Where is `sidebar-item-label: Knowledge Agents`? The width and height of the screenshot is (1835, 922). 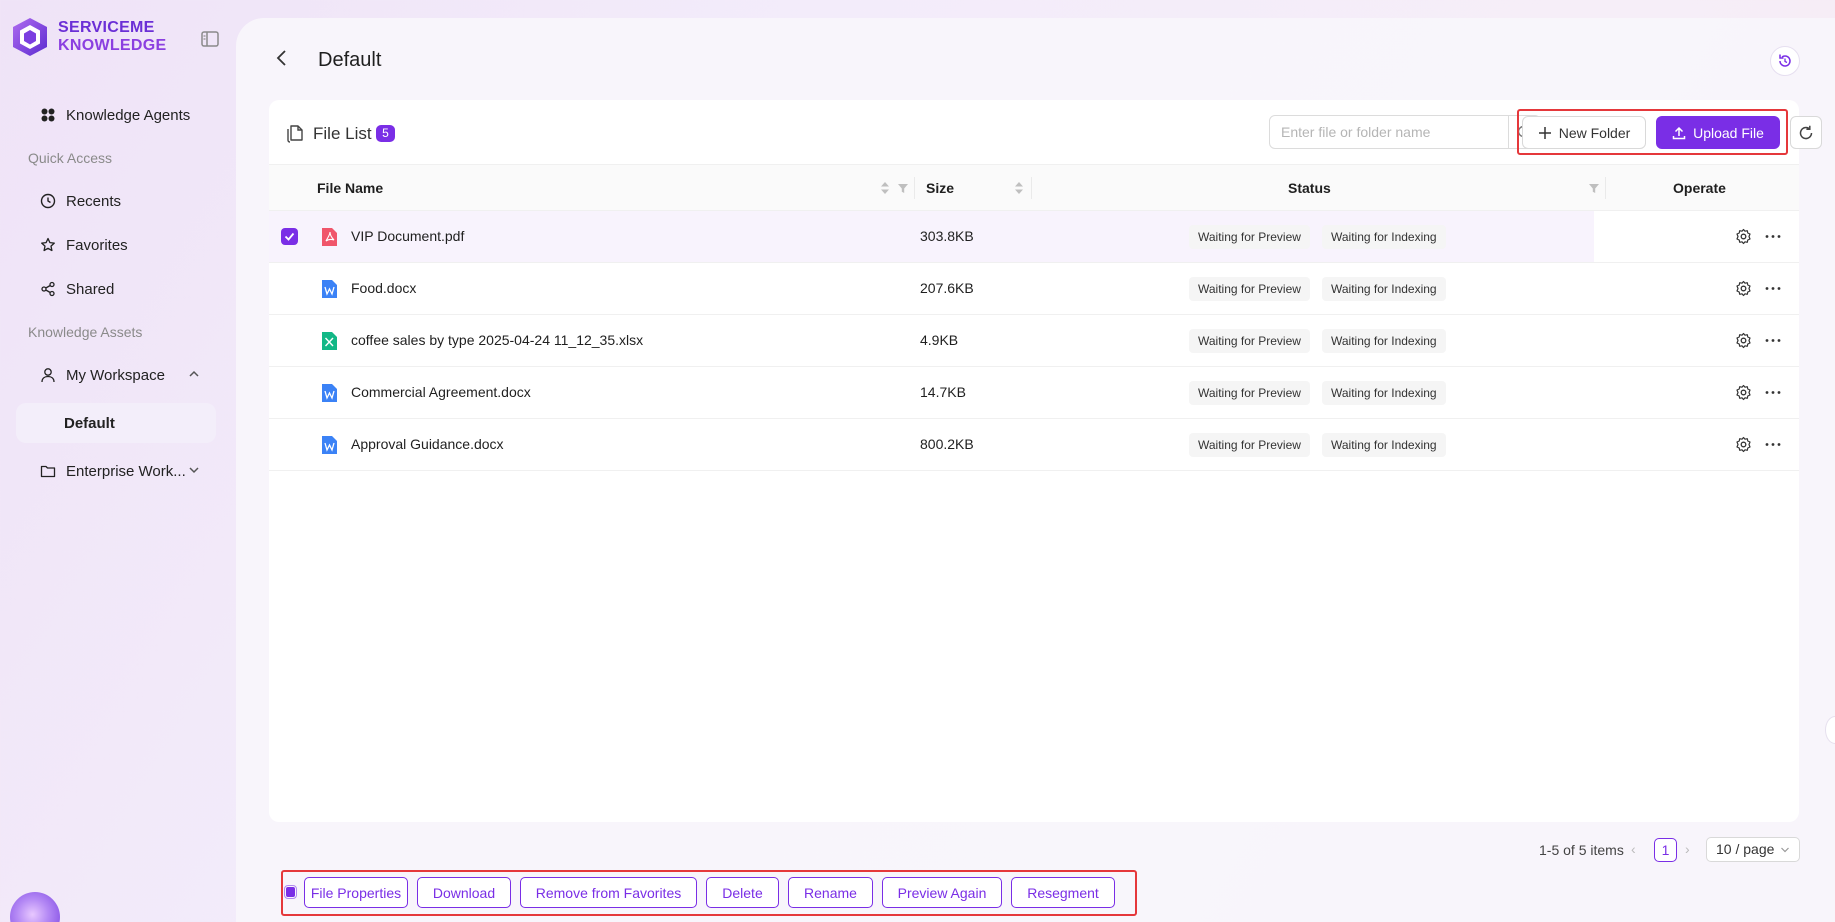
sidebar-item-label: Knowledge Agents is located at coordinates (128, 115).